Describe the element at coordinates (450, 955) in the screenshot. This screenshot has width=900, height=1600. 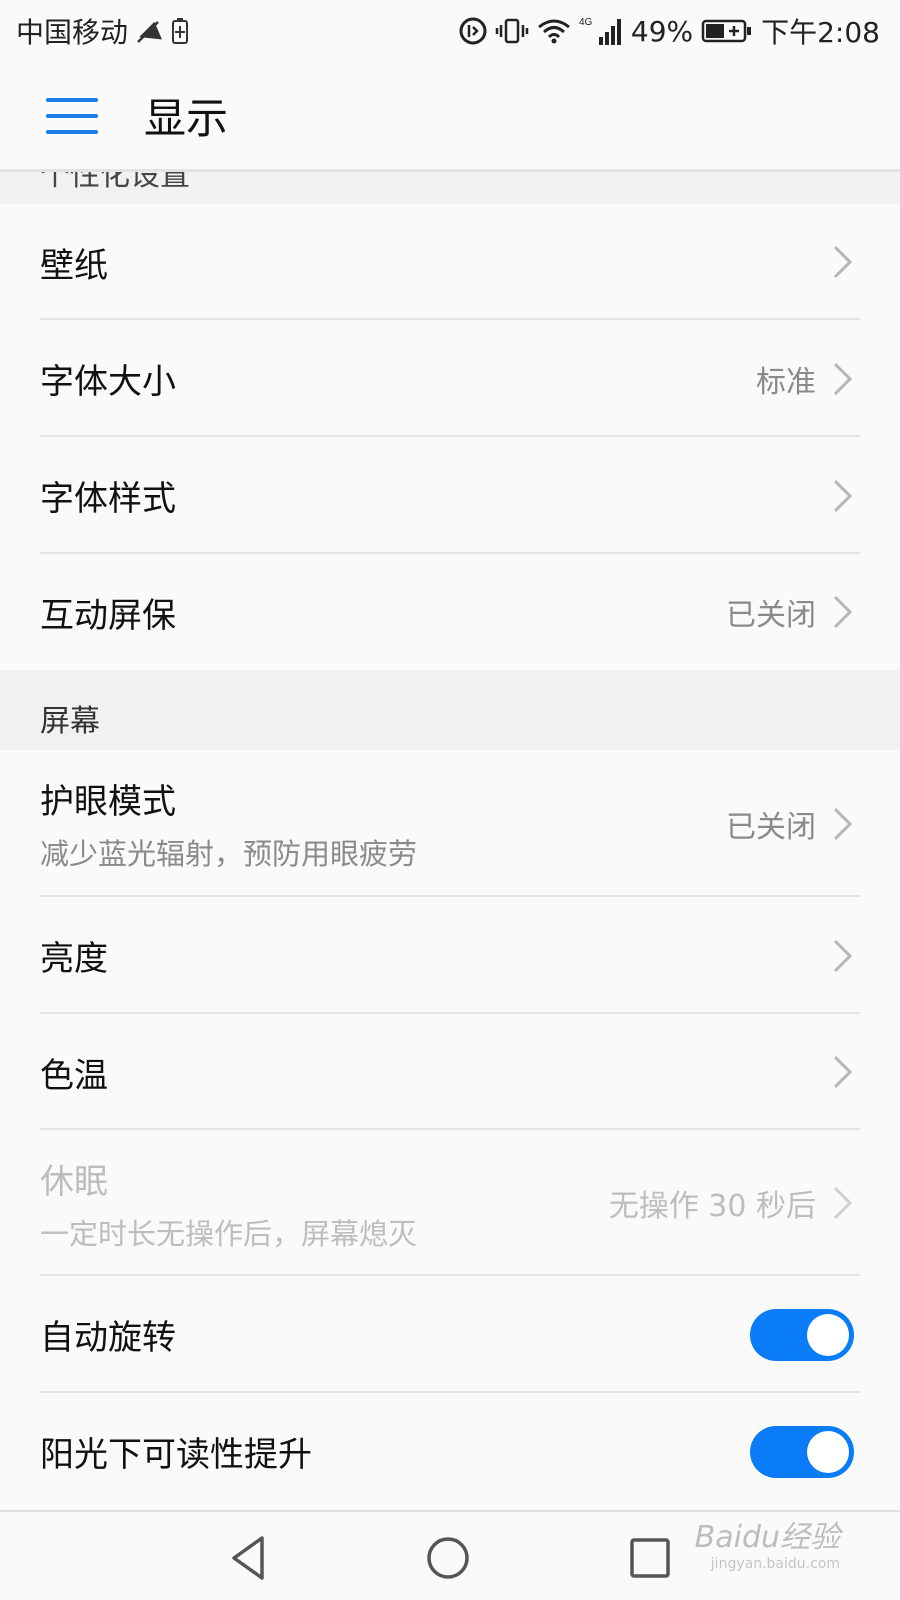
I see `settings-row-brightness: 亮度` at that location.